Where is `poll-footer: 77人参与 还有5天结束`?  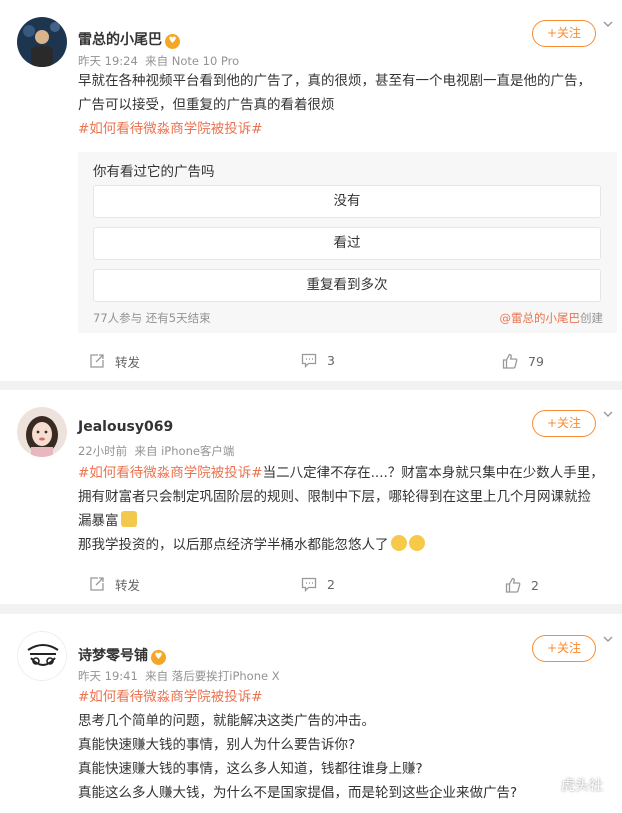
poll-footer: 77人参与 还有5天结束 is located at coordinates (152, 318).